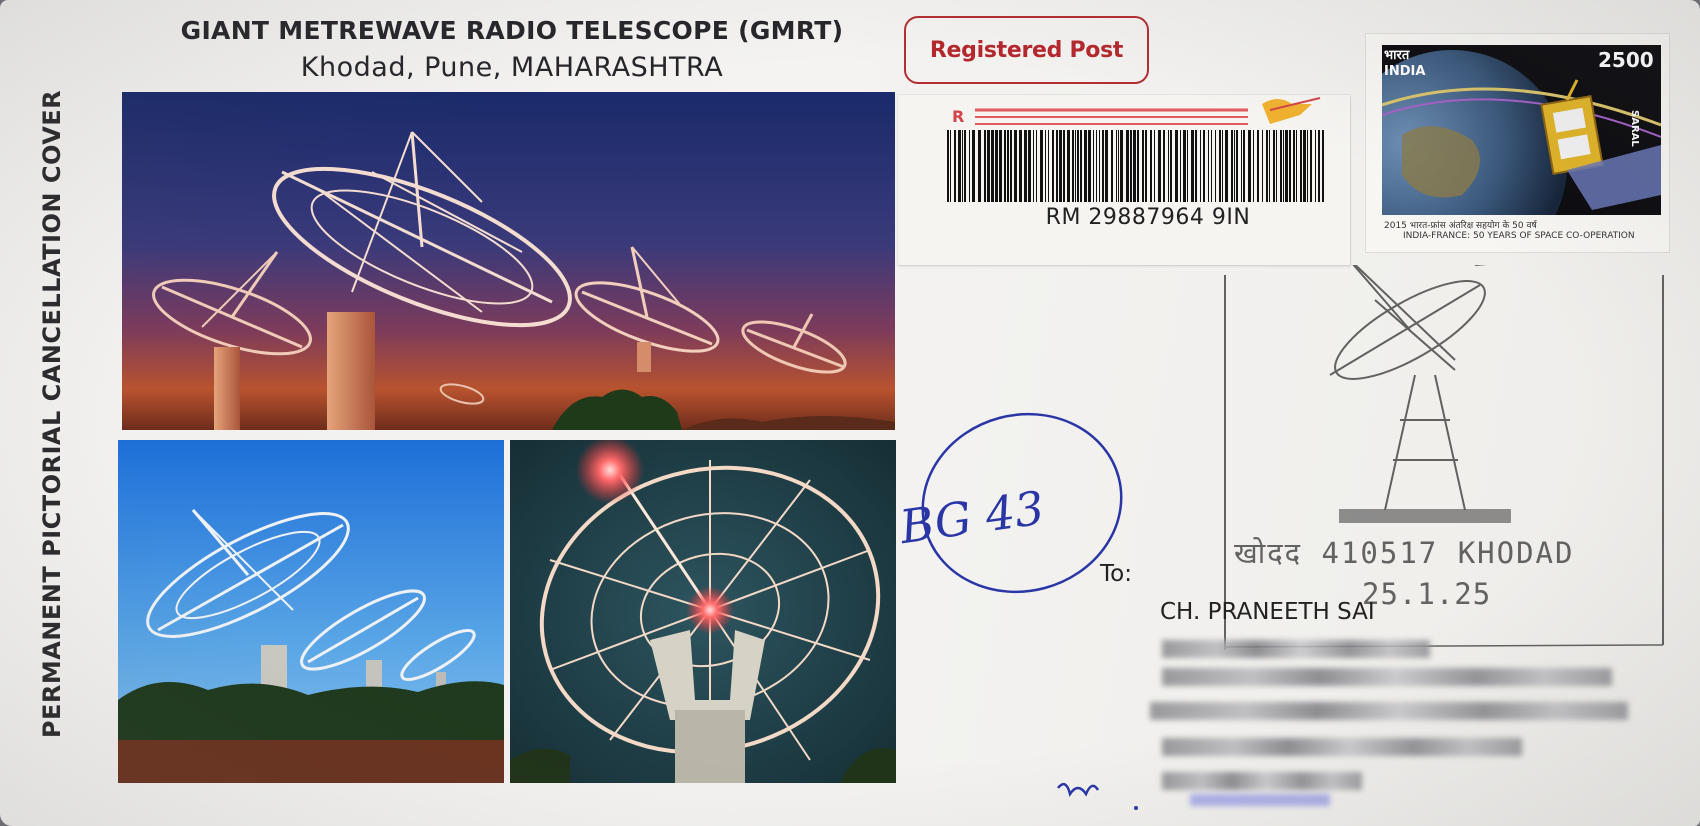  Describe the element at coordinates (1116, 574) in the screenshot. I see `to-label: To:` at that location.